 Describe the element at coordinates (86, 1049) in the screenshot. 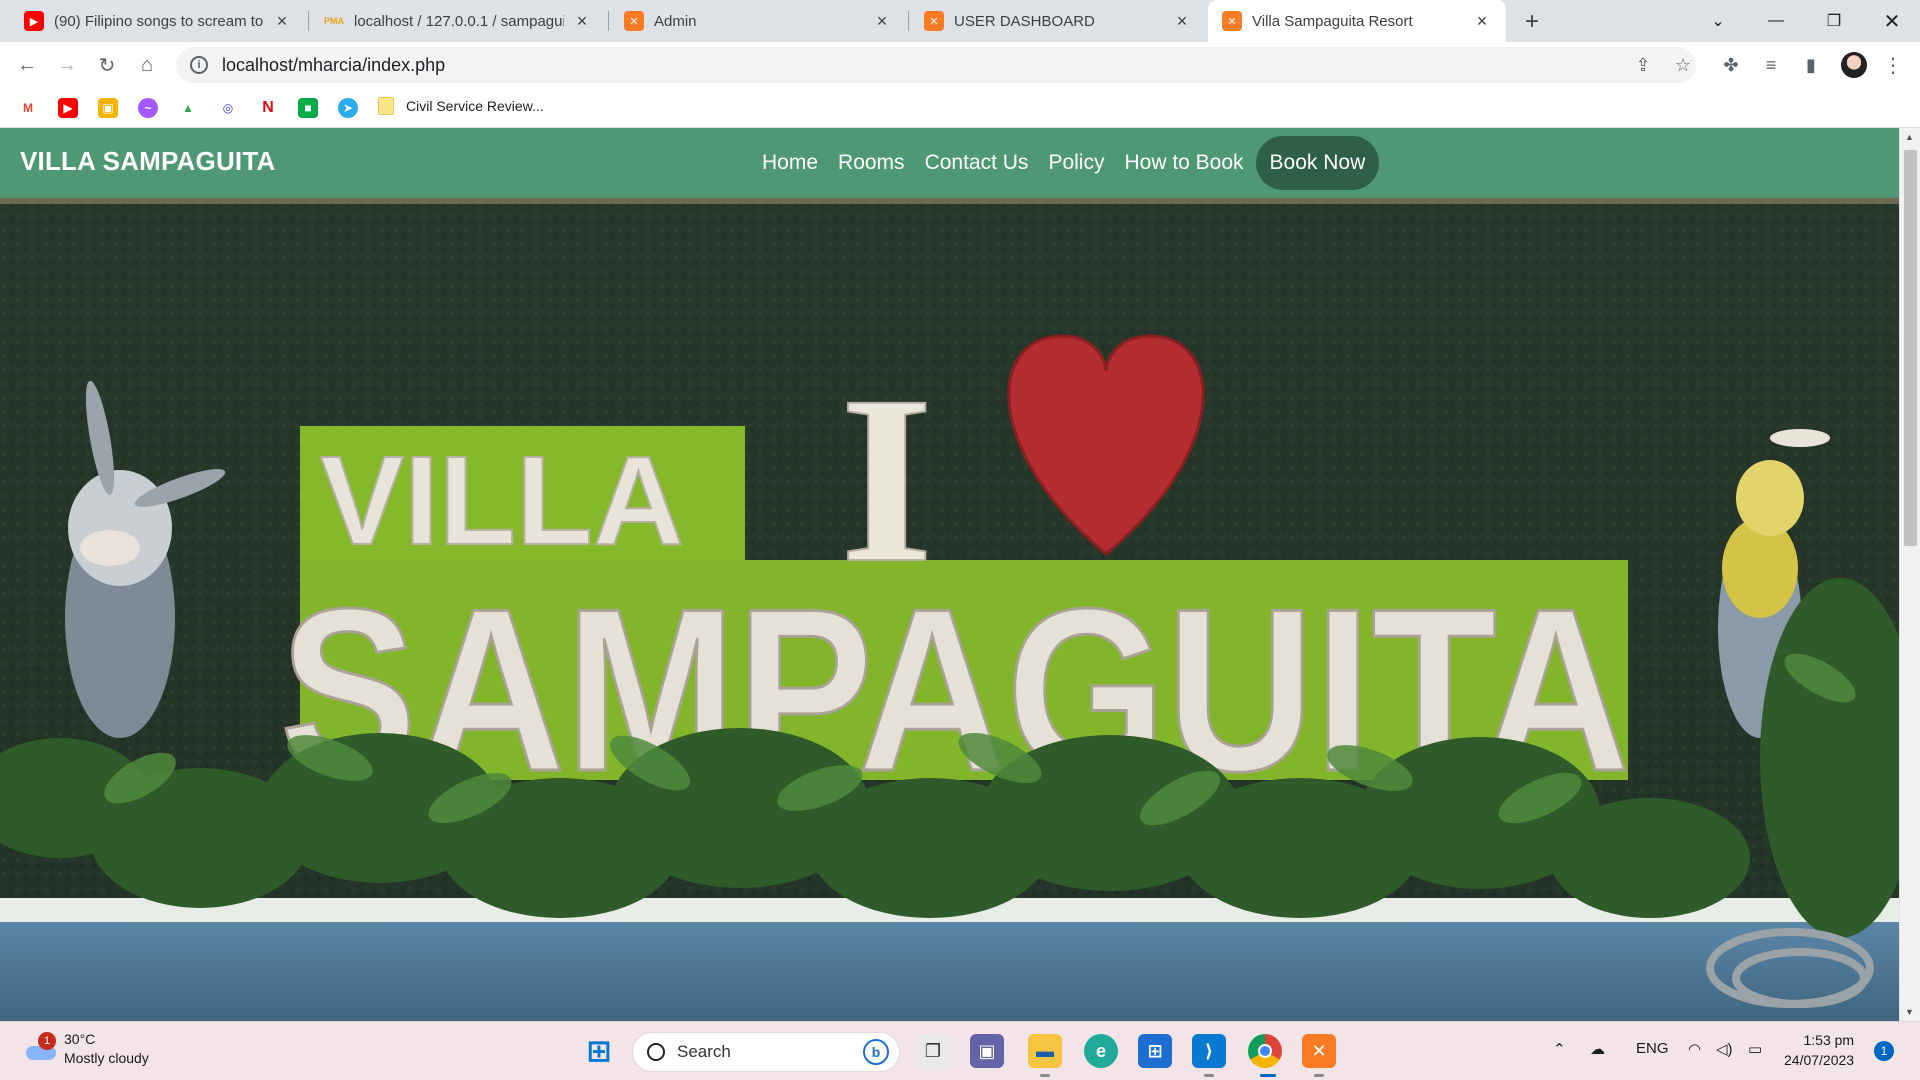

I see `weather-widget: 1 30°C Mostly cloudy` at that location.